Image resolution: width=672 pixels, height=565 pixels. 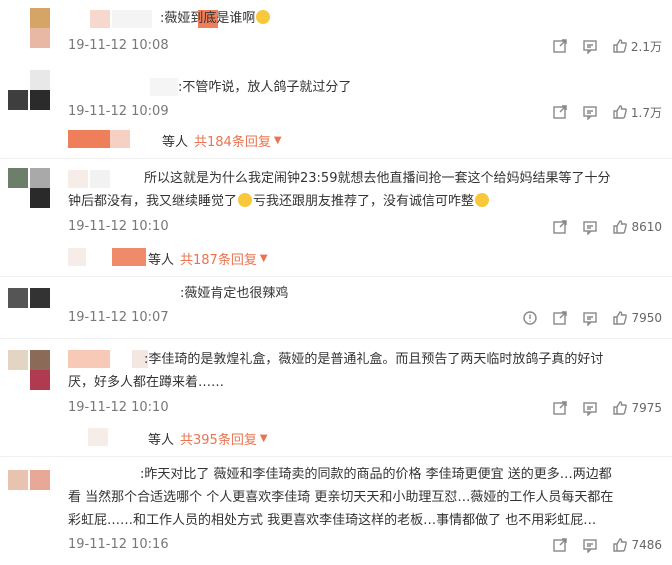 I want to click on reply-summary: 等人 共184条回复 ▼, so click(x=222, y=140).